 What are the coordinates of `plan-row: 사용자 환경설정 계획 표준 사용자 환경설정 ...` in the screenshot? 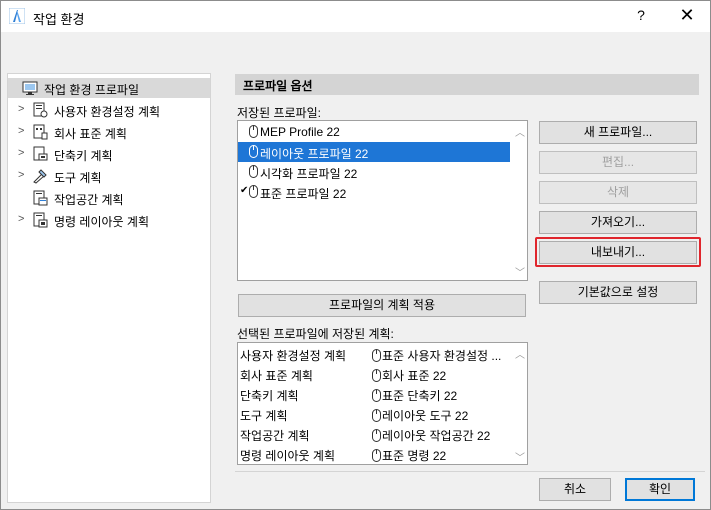 It's located at (374, 354).